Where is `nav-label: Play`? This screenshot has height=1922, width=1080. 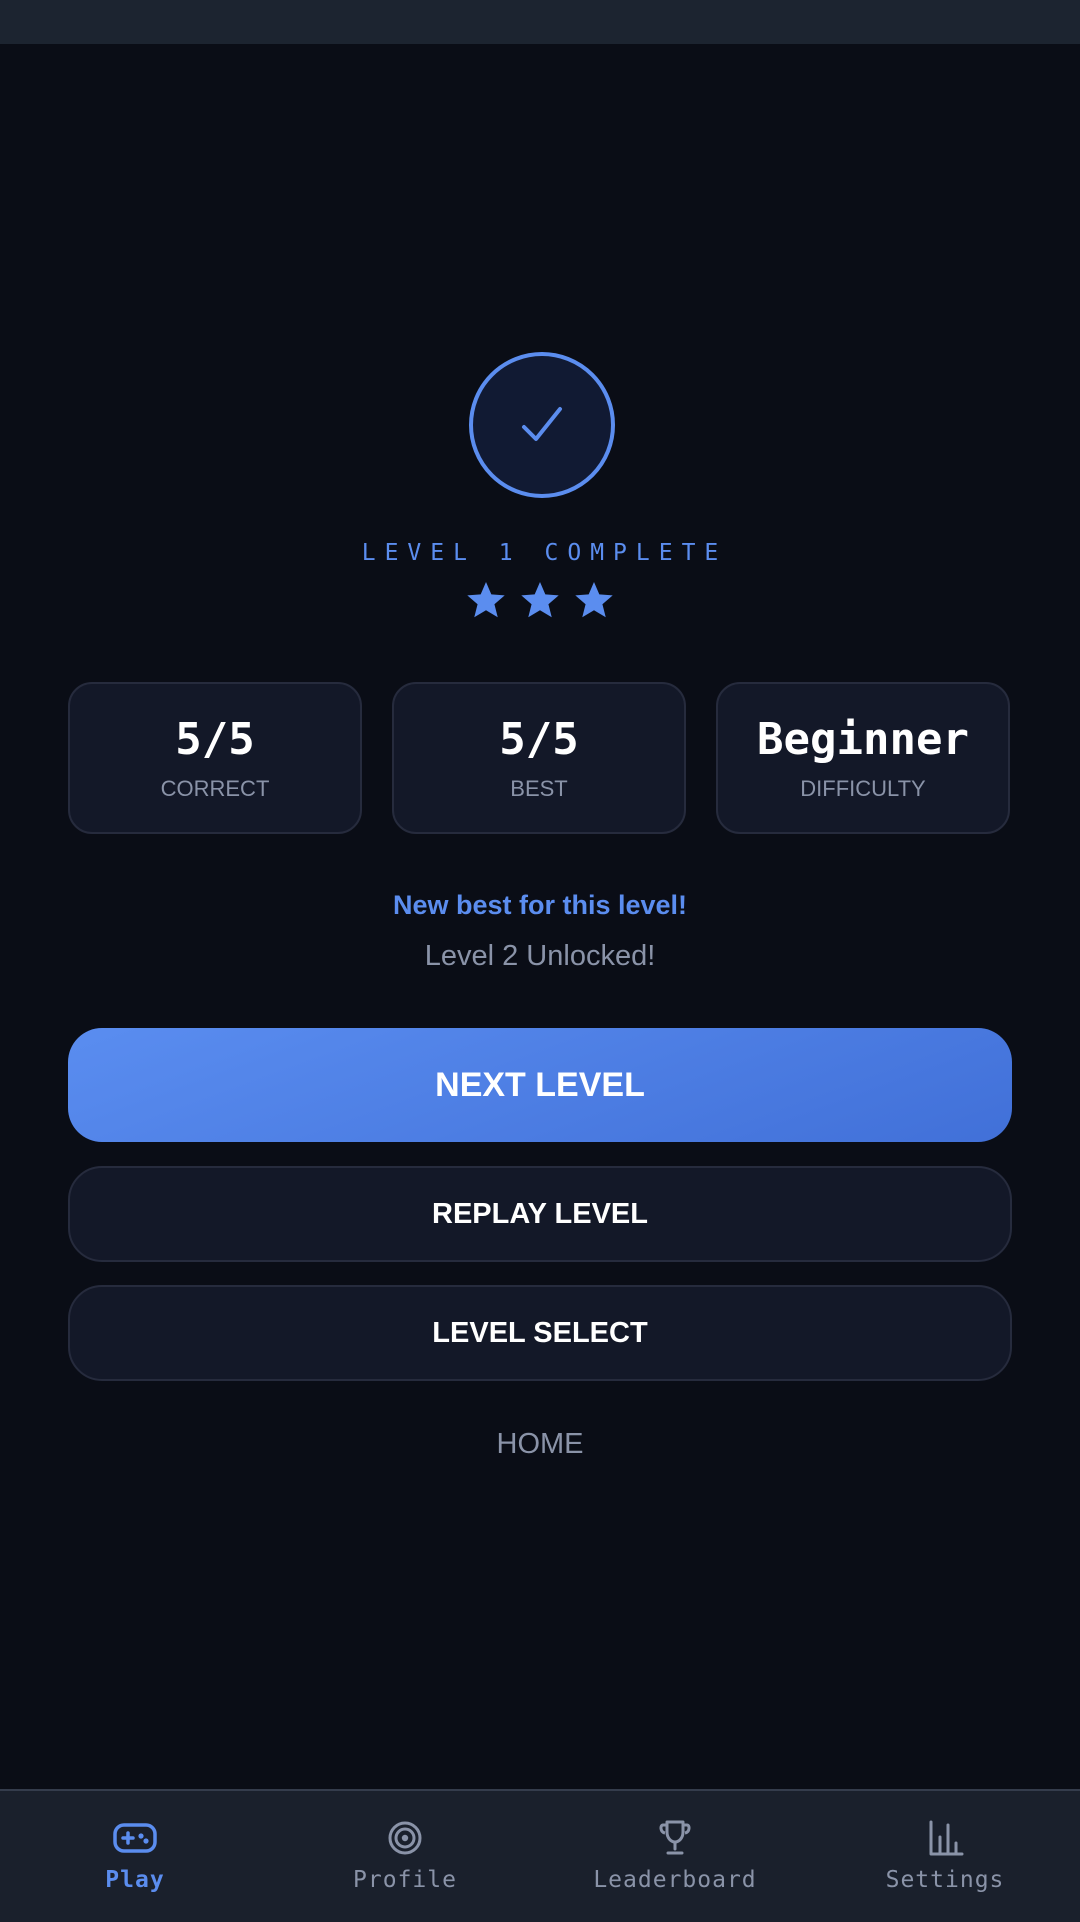 nav-label: Play is located at coordinates (135, 1880).